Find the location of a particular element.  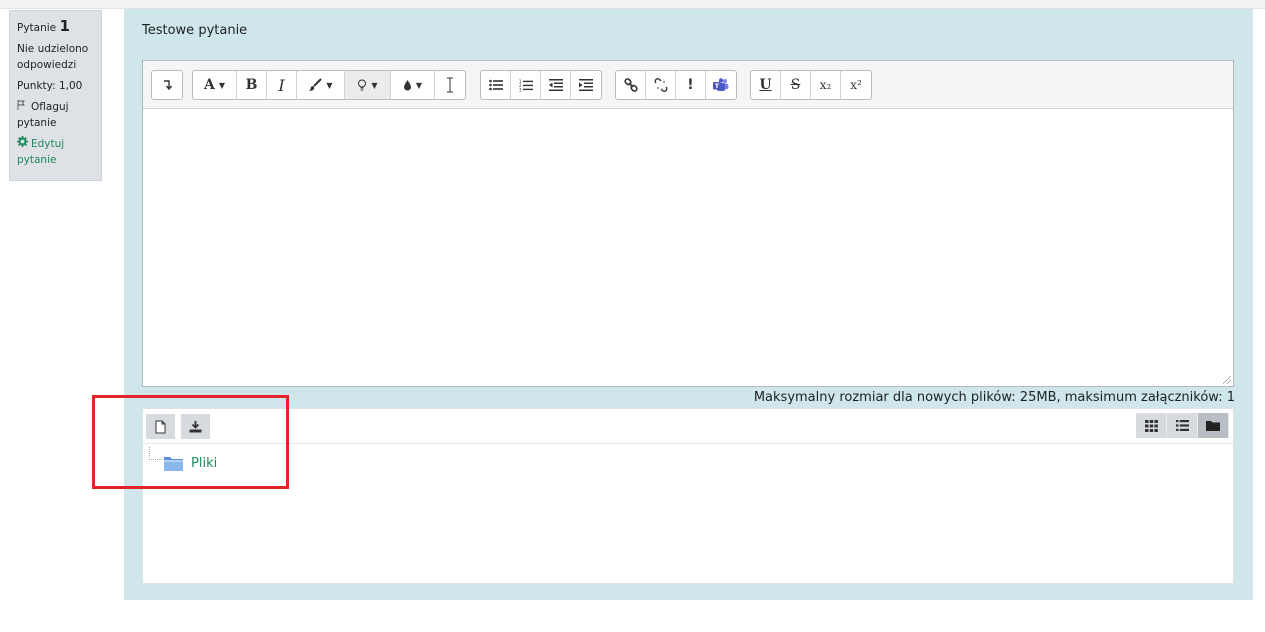

gear-icon is located at coordinates (24, 144).